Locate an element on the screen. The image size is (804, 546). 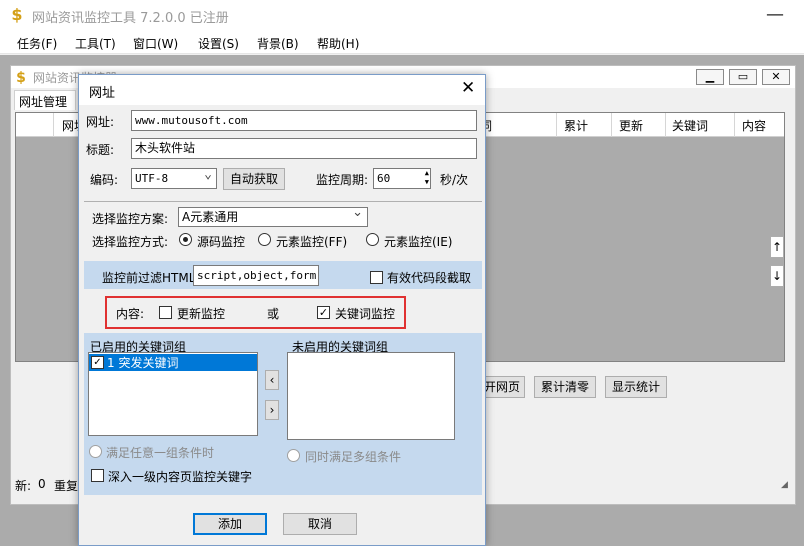
col-total: 累计 is located at coordinates (576, 125).